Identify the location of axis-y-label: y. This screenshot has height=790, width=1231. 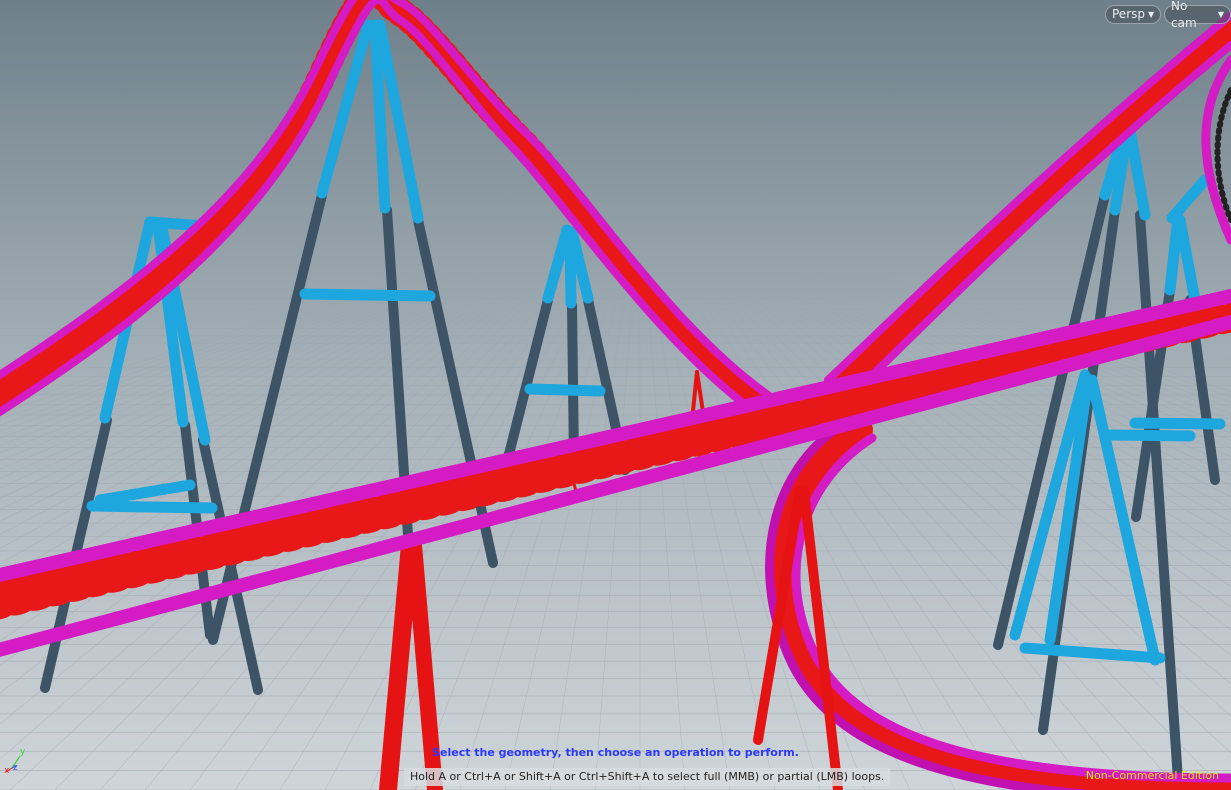
(23, 752).